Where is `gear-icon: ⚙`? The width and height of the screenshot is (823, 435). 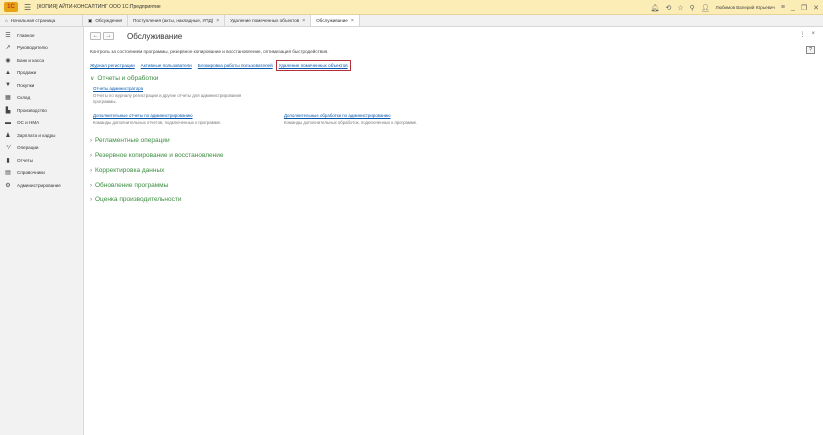
gear-icon: ⚙ is located at coordinates (8, 185).